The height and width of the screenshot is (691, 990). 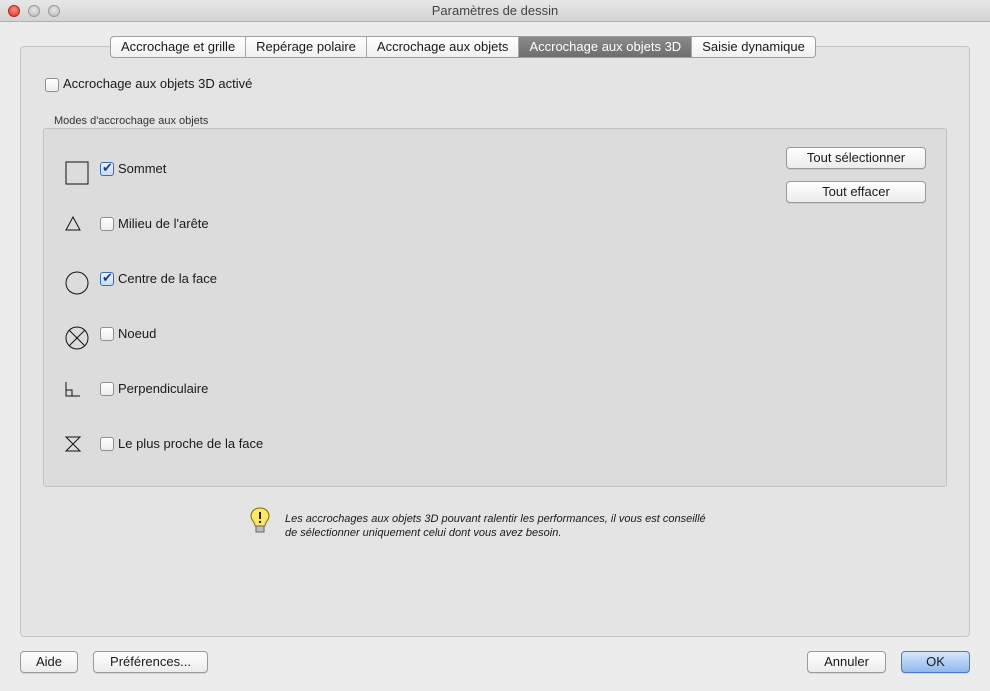 What do you see at coordinates (107, 444) in the screenshot?
I see `nearest-to-face-checkbox` at bounding box center [107, 444].